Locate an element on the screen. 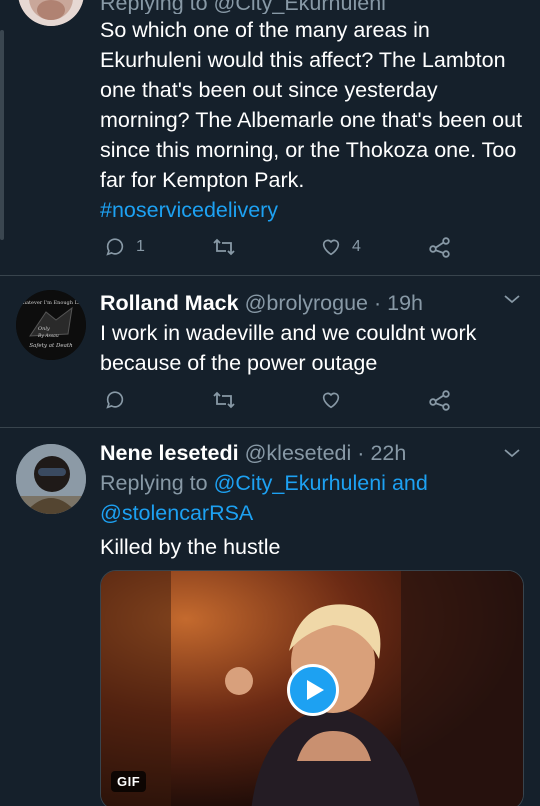  replying-label: Replying to is located at coordinates (154, 483).